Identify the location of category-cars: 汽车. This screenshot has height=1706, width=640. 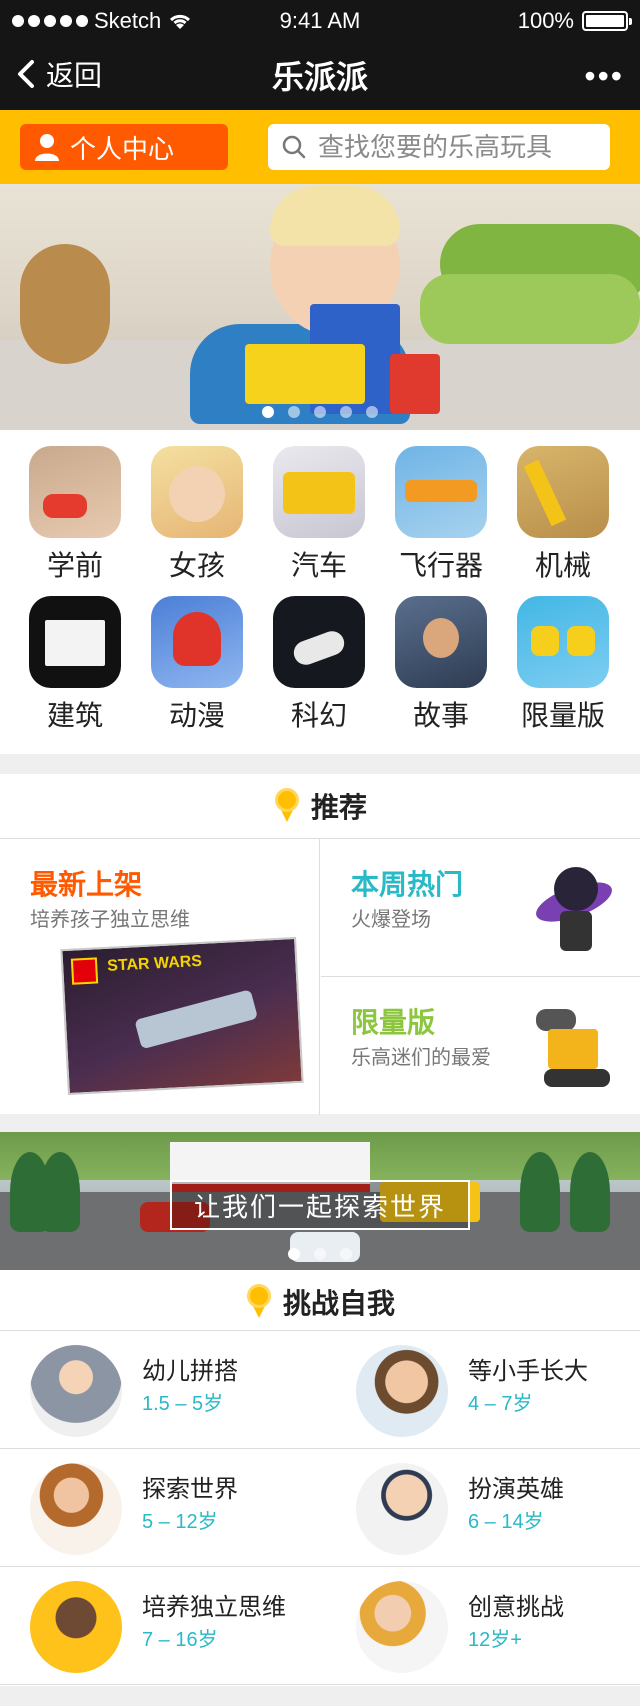
(319, 515).